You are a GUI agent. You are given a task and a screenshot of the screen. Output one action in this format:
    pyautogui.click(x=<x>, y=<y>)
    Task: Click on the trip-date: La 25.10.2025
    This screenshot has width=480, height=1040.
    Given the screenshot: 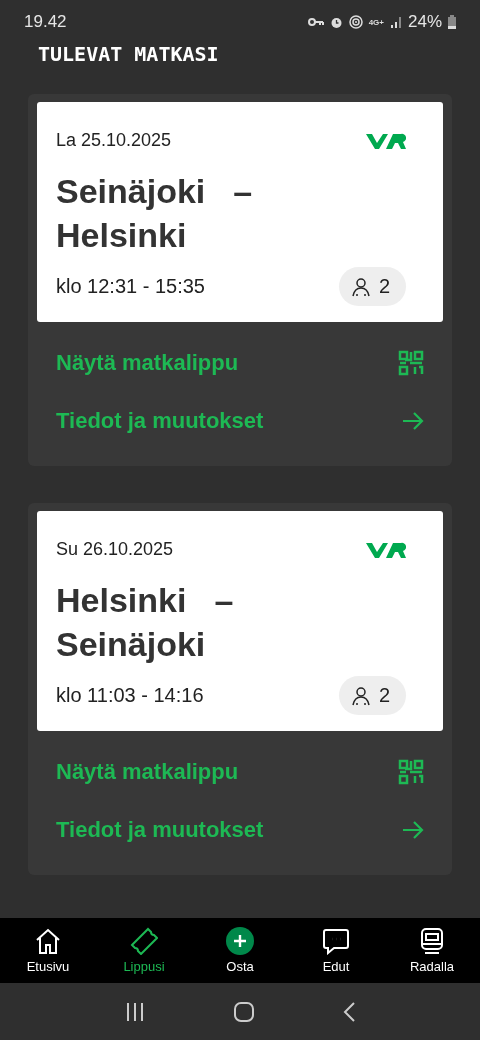 What is the action you would take?
    pyautogui.click(x=114, y=140)
    